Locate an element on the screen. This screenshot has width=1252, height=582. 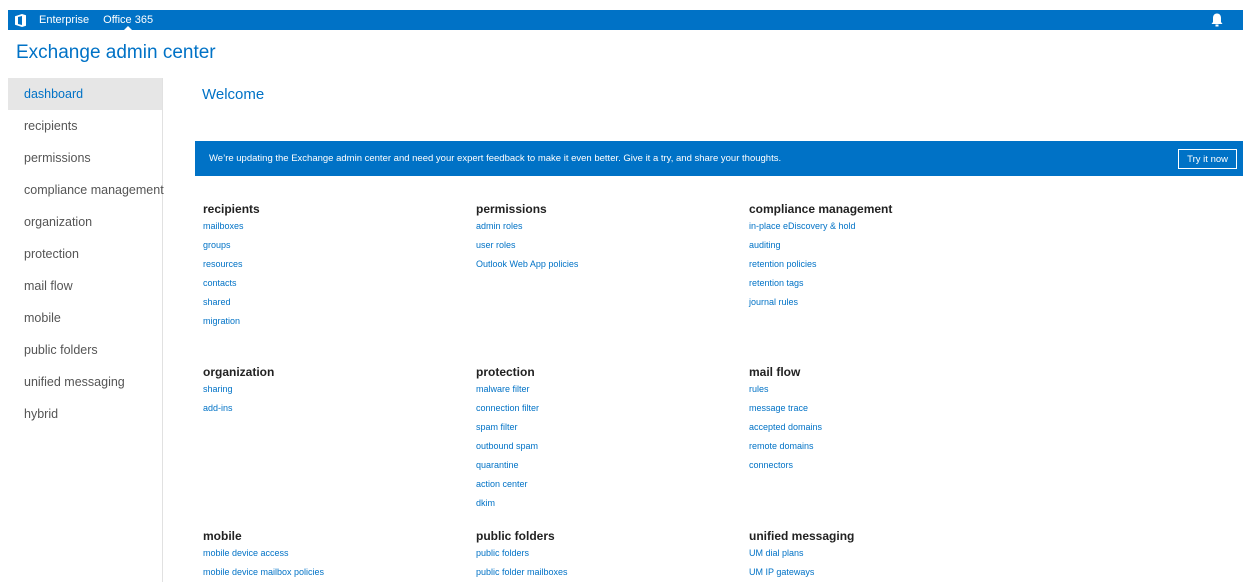
link-contacts: contacts is located at coordinates (231, 286).